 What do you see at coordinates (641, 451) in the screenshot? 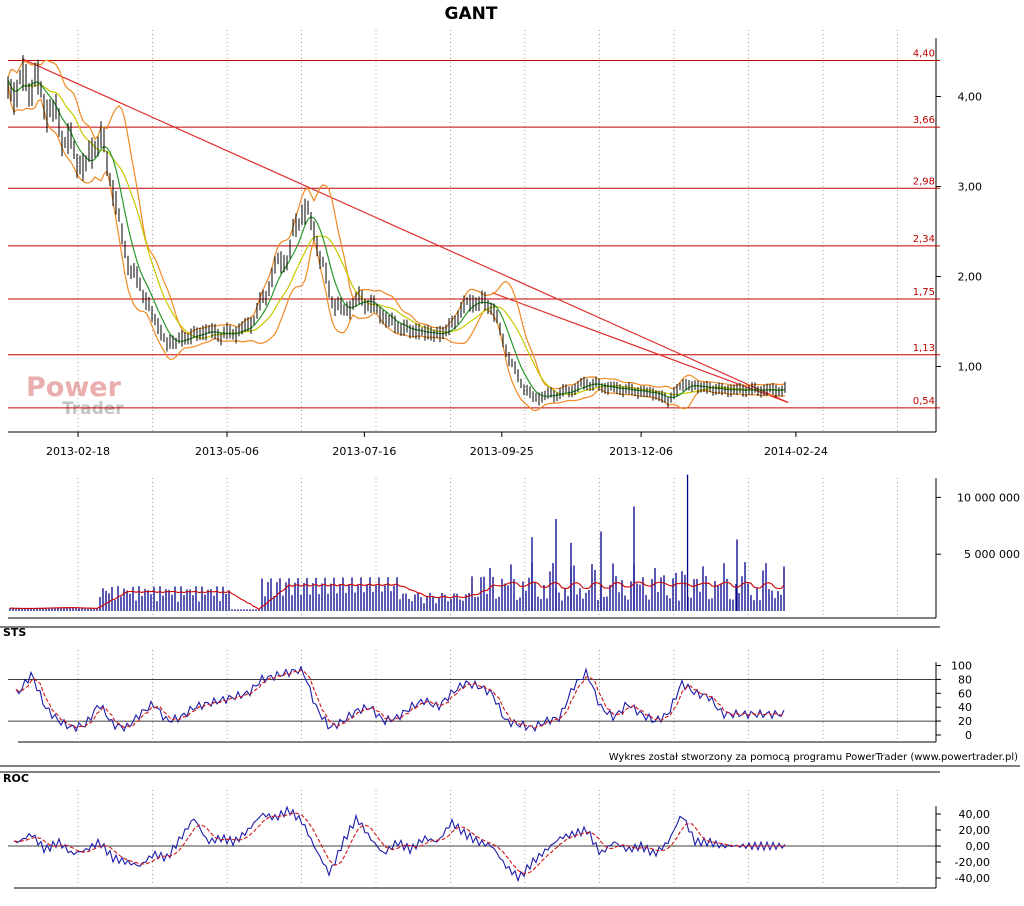
I see `price-x-tick-label: 2013-12-06` at bounding box center [641, 451].